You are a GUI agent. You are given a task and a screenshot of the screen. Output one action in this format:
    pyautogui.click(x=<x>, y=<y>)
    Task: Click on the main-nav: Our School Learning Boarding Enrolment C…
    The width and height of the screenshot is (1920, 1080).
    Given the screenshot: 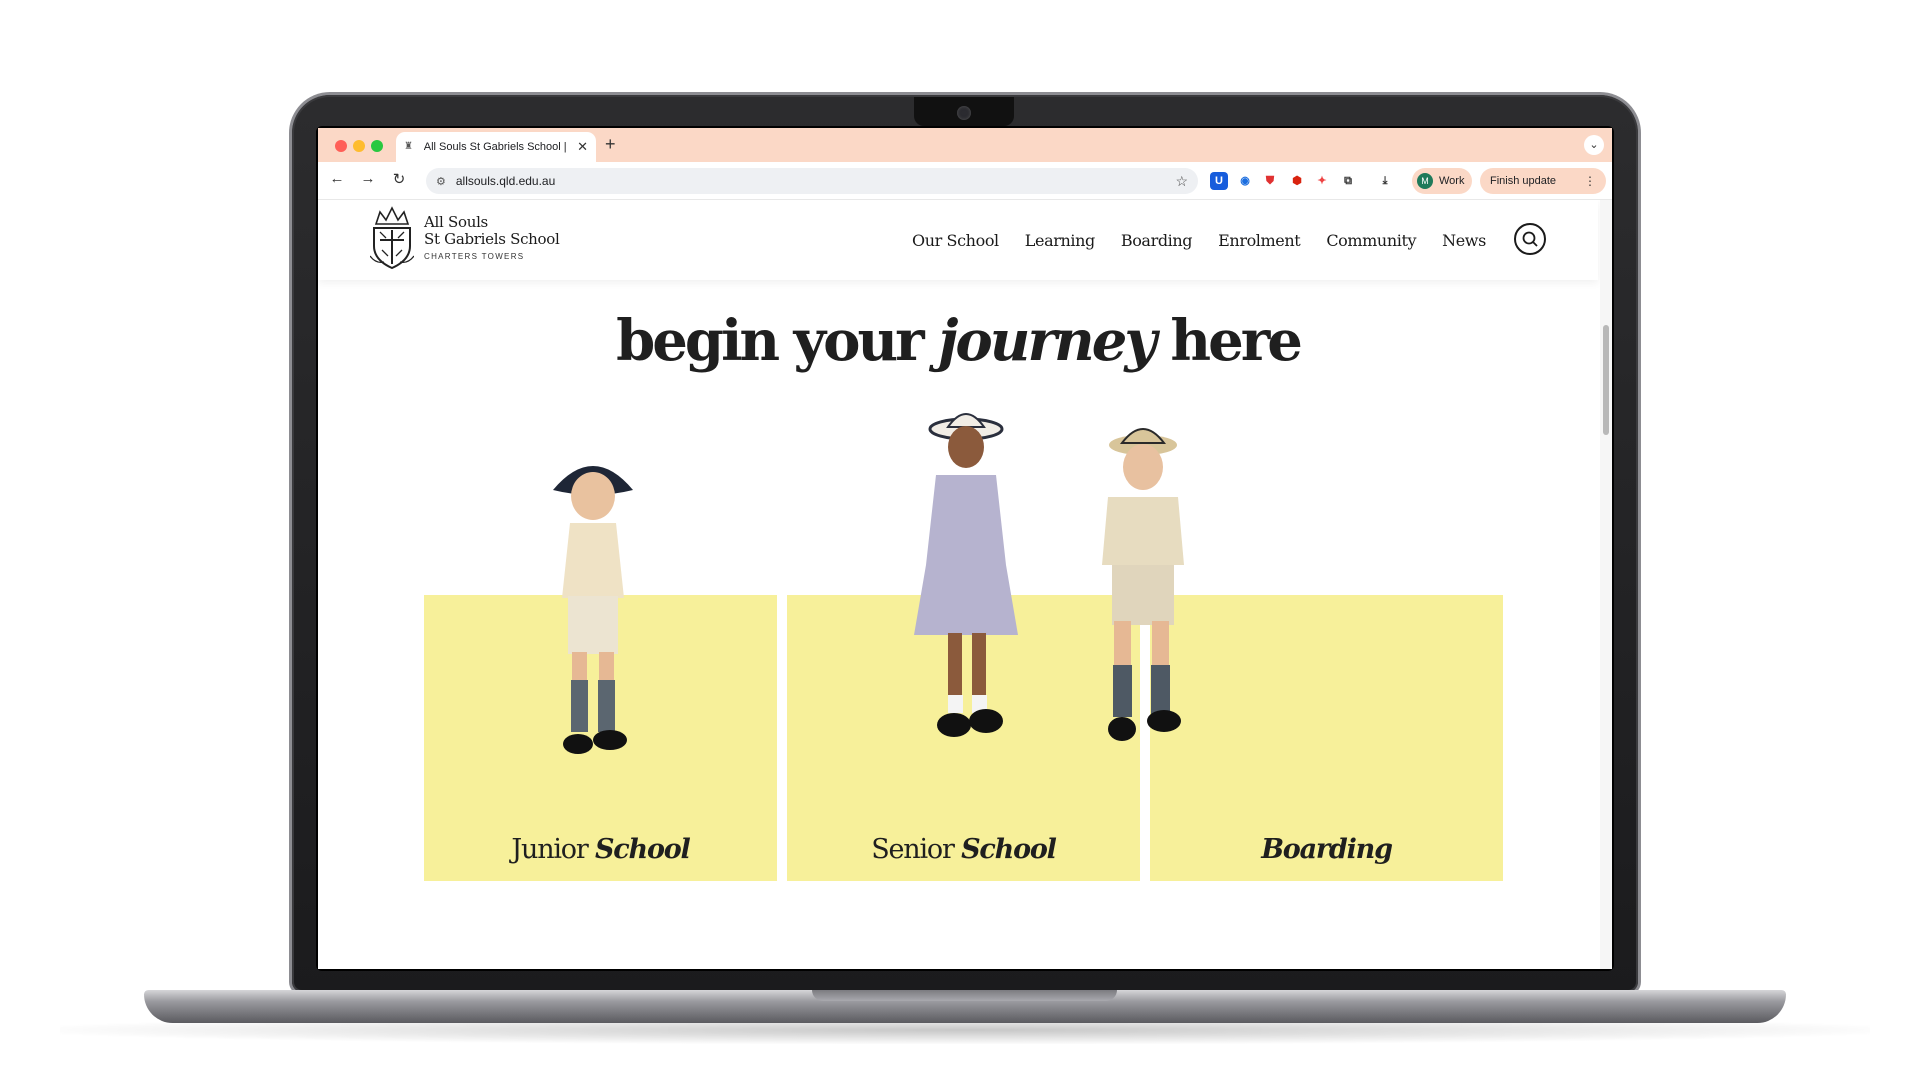 What is the action you would take?
    pyautogui.click(x=1199, y=240)
    